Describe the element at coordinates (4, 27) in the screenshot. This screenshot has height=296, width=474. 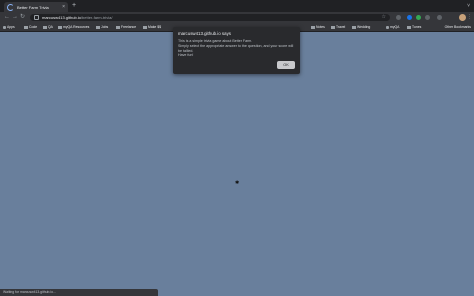
I see `apps-icon` at that location.